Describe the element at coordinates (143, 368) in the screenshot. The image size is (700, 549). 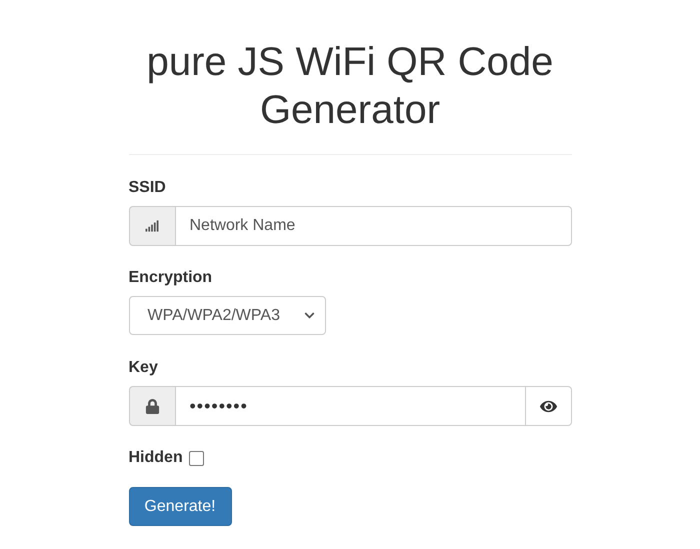
I see `key-label: Key` at that location.